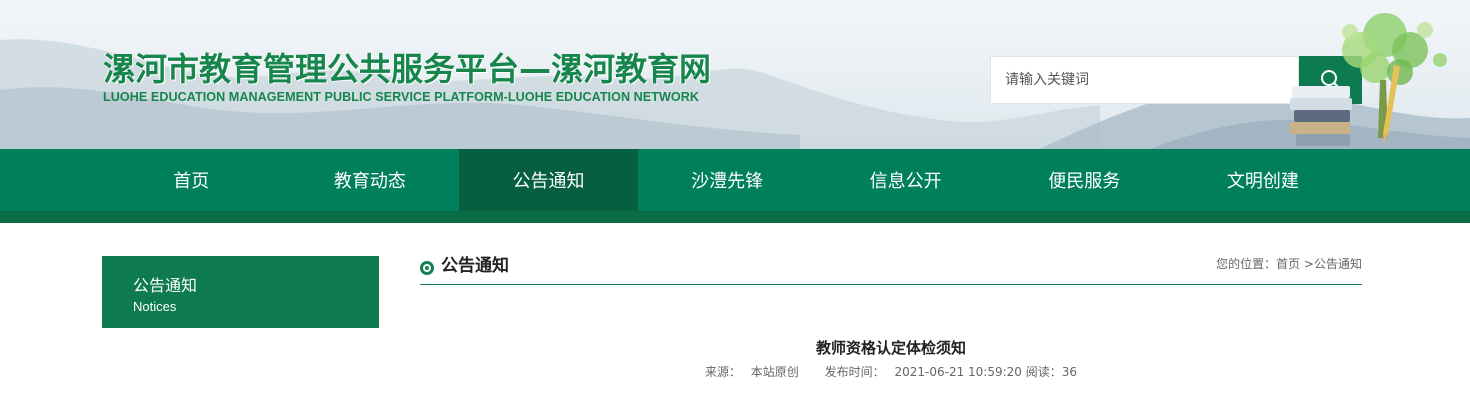 This screenshot has width=1470, height=417. I want to click on source-value: 本站原创, so click(774, 372).